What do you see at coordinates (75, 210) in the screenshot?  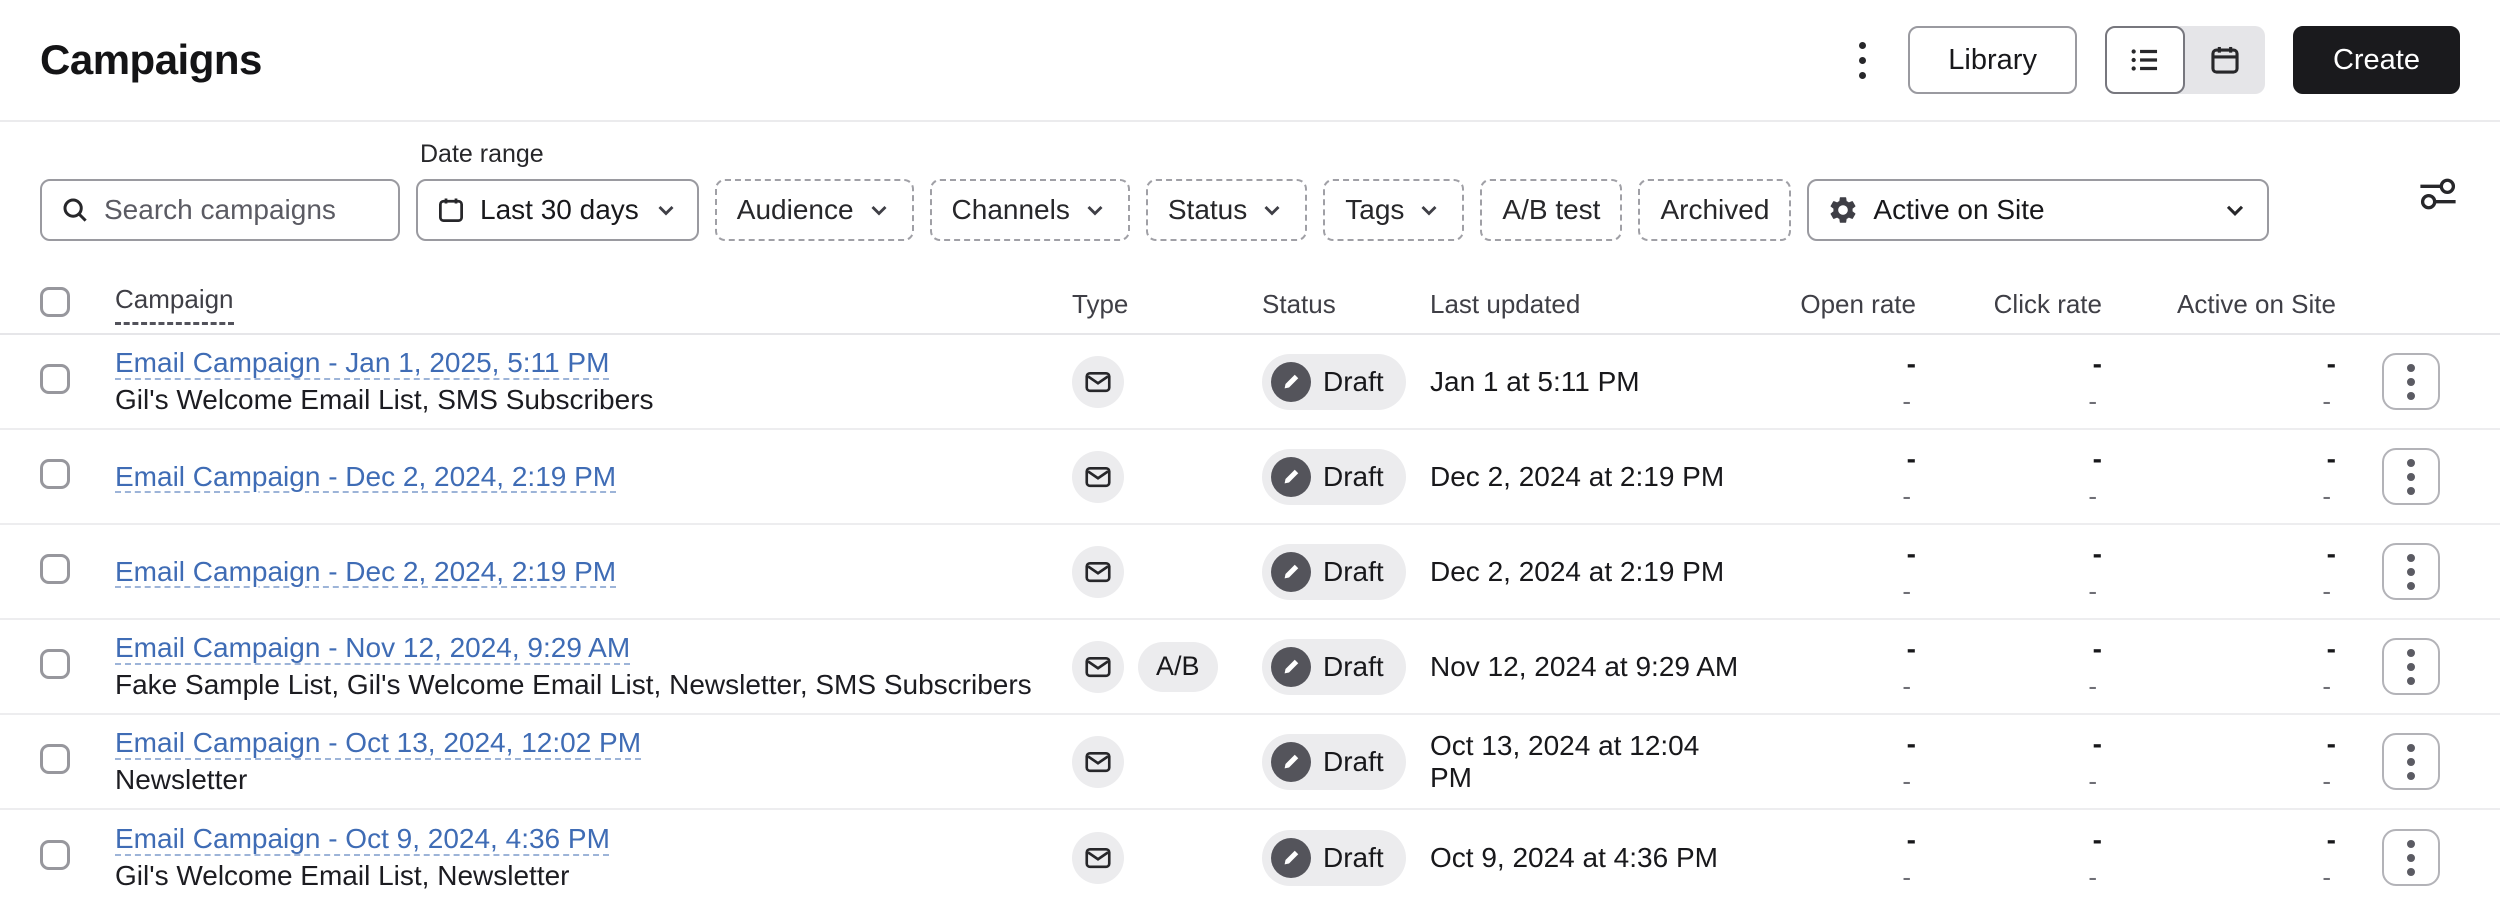 I see `search-icon` at bounding box center [75, 210].